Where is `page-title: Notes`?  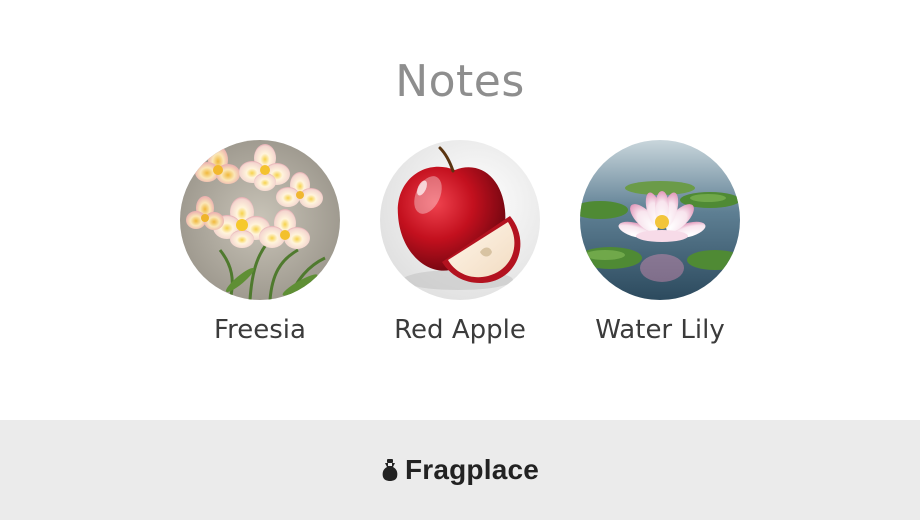 page-title: Notes is located at coordinates (460, 81).